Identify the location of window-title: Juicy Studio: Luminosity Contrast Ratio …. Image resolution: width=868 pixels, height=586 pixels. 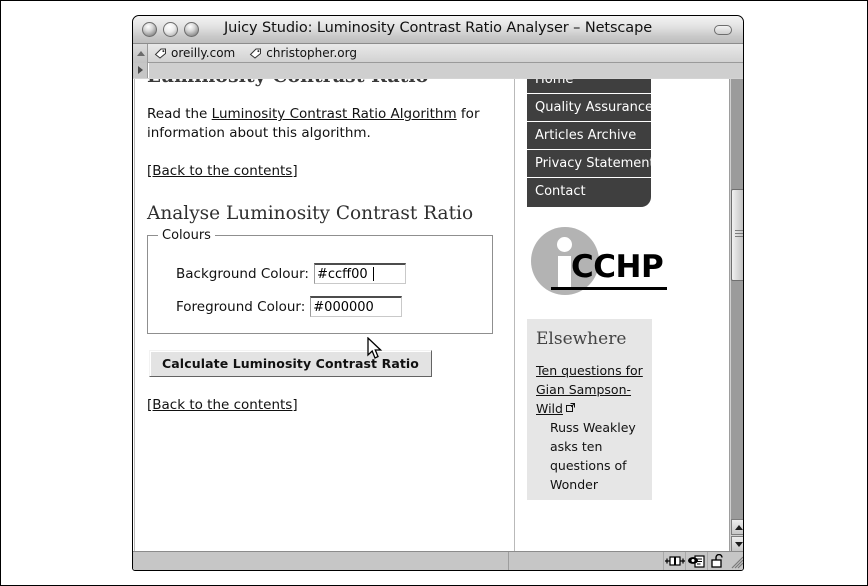
(438, 28).